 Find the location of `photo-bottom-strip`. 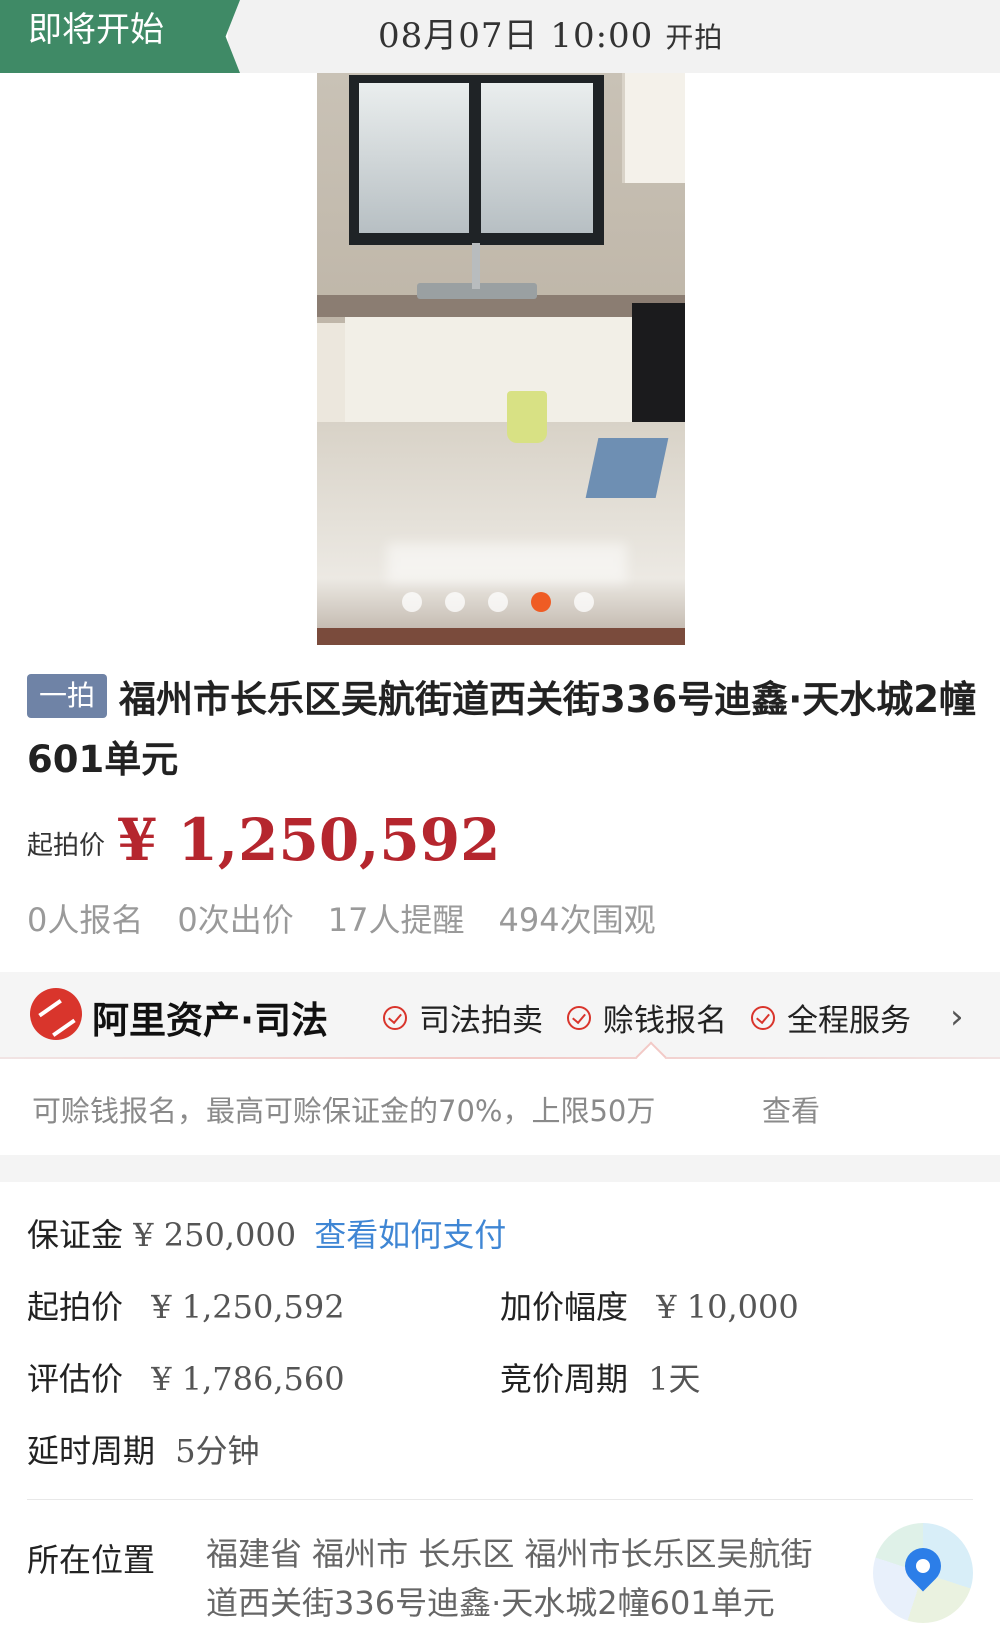

photo-bottom-strip is located at coordinates (501, 636).